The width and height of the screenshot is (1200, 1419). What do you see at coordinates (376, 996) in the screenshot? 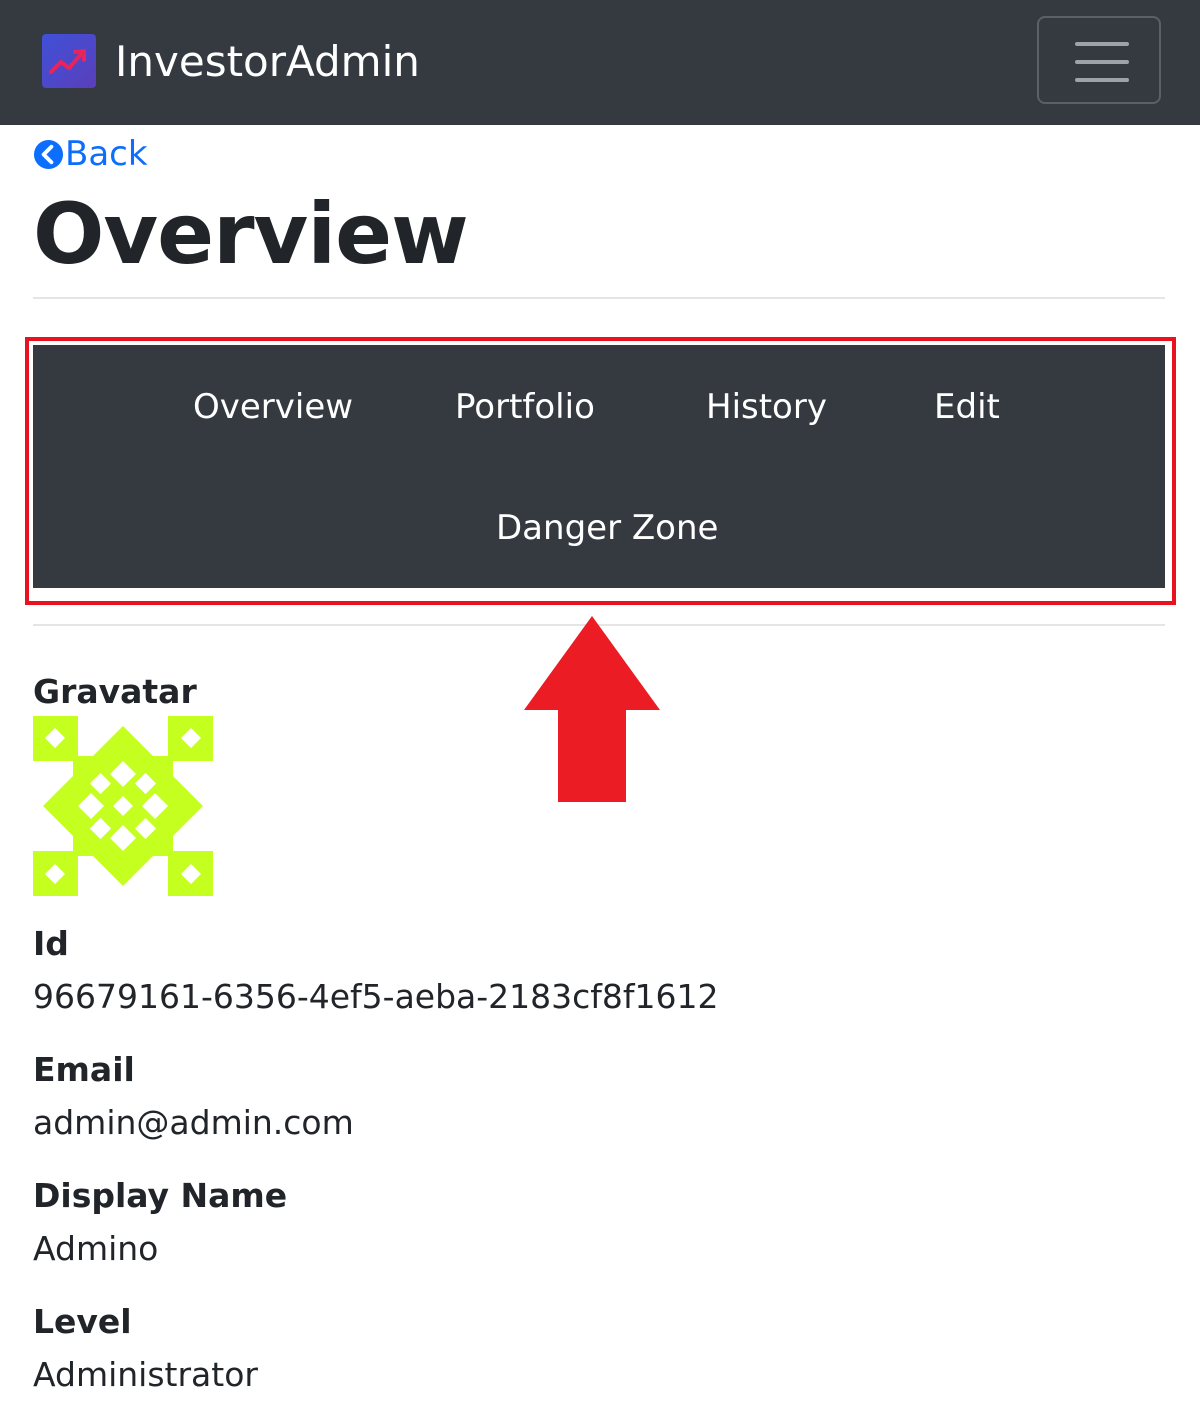
I see `id-value: 96679161-6356-4ef5-aeba-2183cf8f1612` at bounding box center [376, 996].